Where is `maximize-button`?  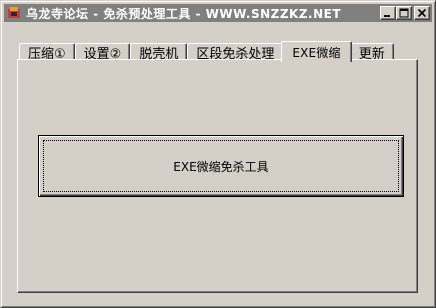 maximize-button is located at coordinates (404, 13).